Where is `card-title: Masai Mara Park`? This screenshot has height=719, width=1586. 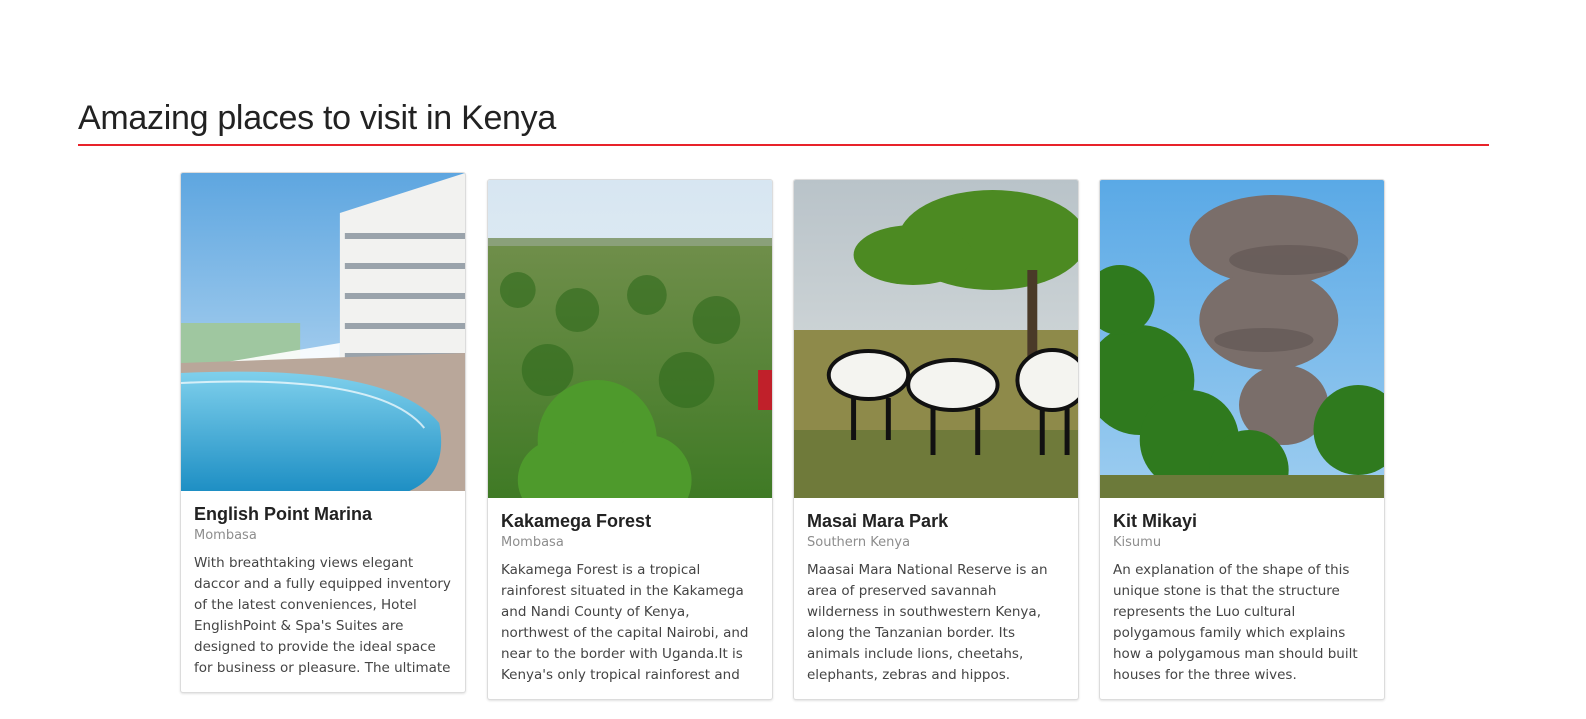 card-title: Masai Mara Park is located at coordinates (878, 521).